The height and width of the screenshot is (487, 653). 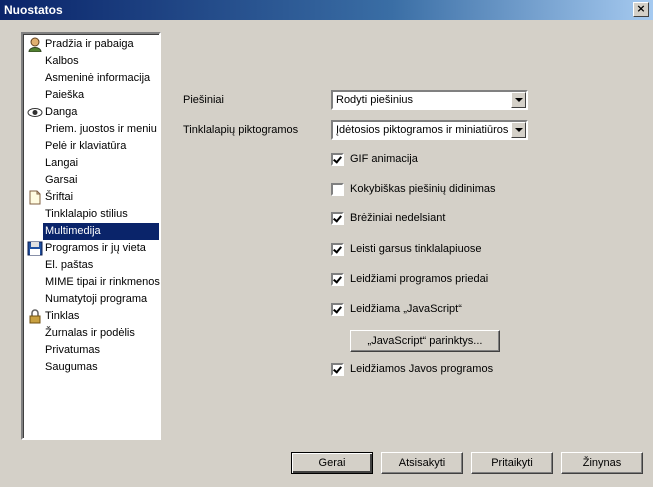 I want to click on sidebar-item-search: Paieška, so click(x=91, y=95).